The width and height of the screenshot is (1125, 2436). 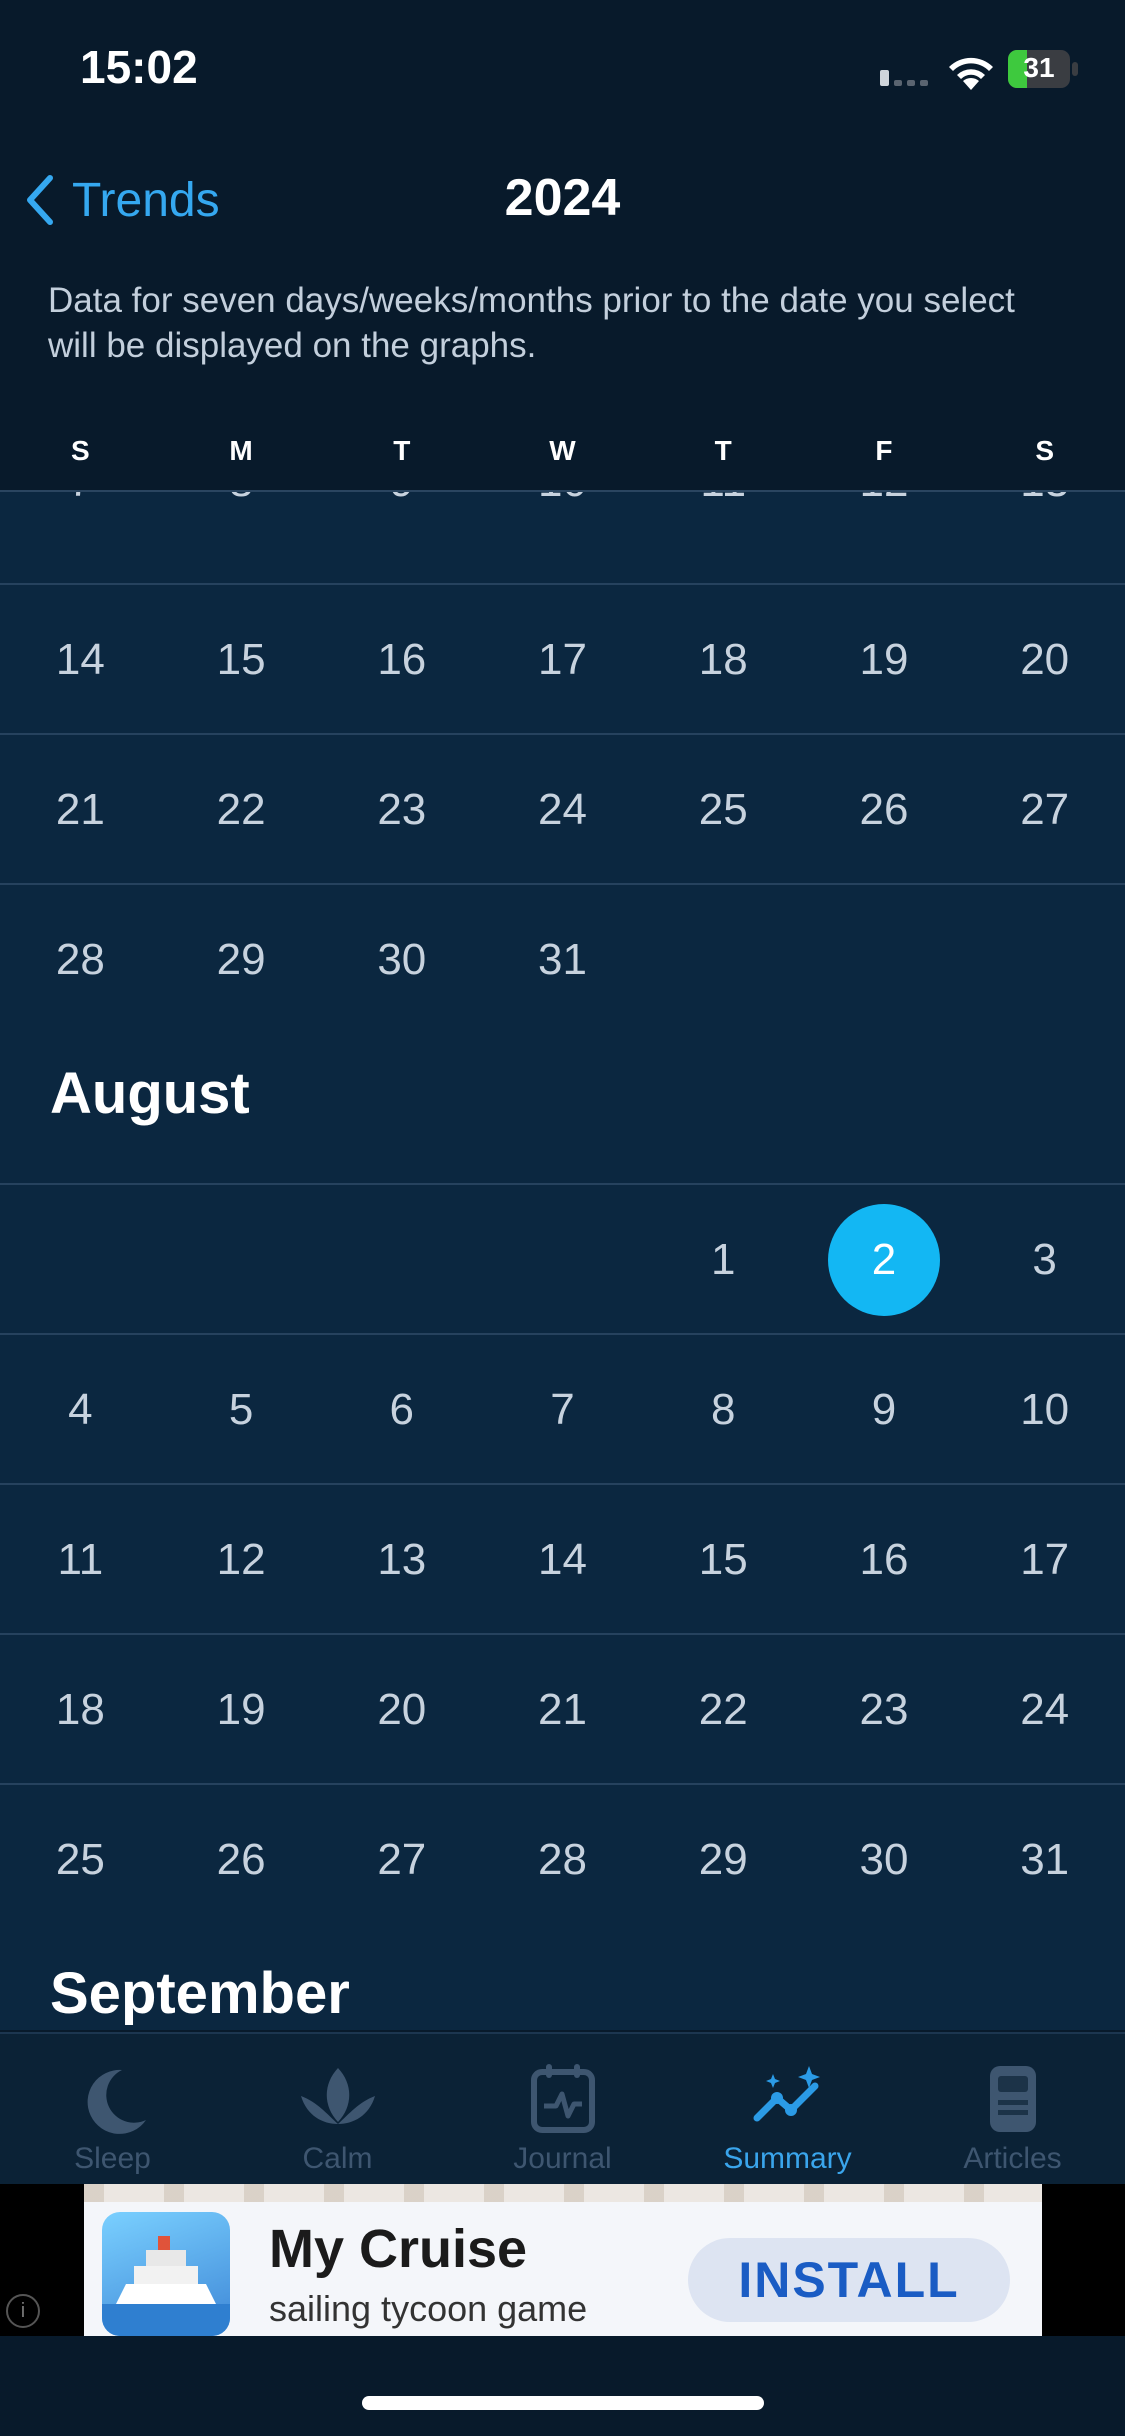 What do you see at coordinates (23, 2311) in the screenshot?
I see `ad-info-icon: i` at bounding box center [23, 2311].